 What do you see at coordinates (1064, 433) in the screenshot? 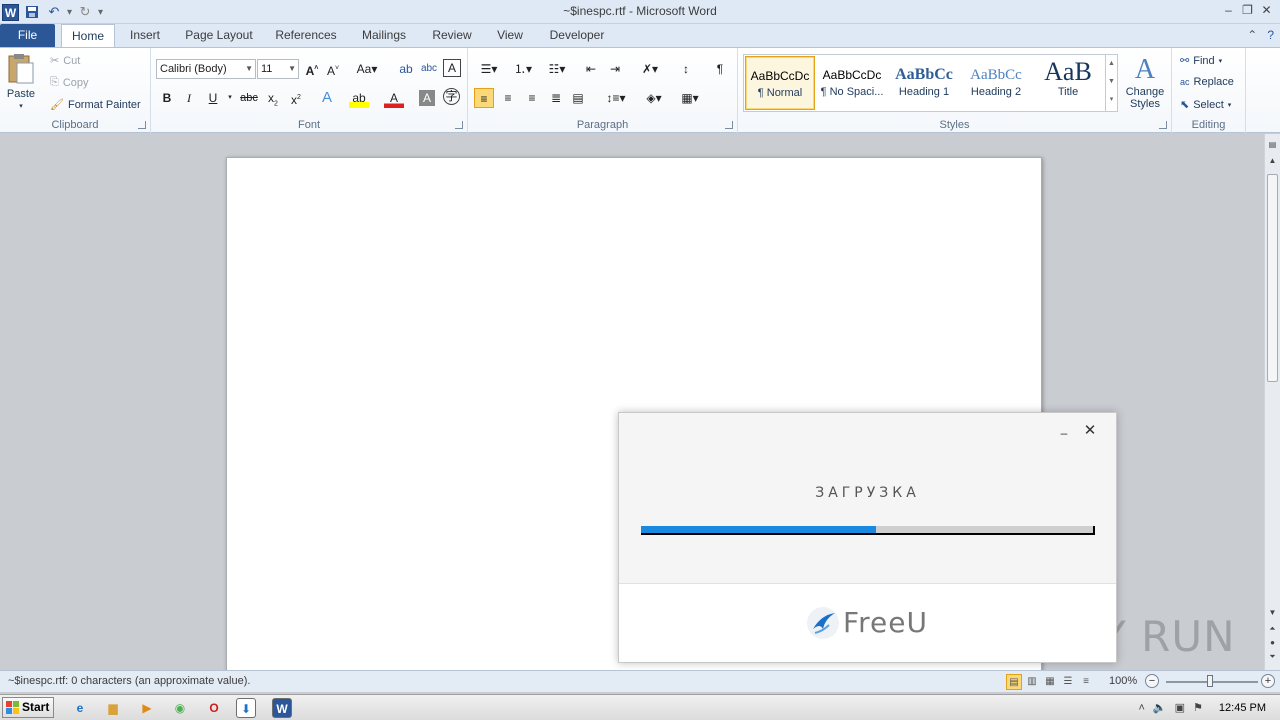
I see `dialog-minimize-button: –` at bounding box center [1064, 433].